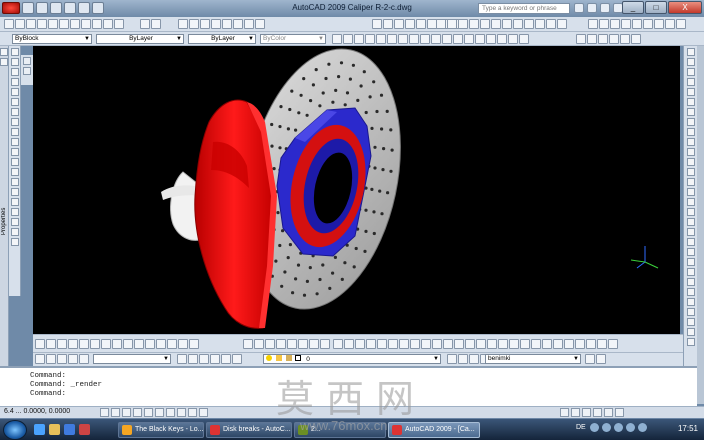 The width and height of the screenshot is (704, 440). Describe the element at coordinates (525, 344) in the screenshot. I see `text-style-icon` at that location.